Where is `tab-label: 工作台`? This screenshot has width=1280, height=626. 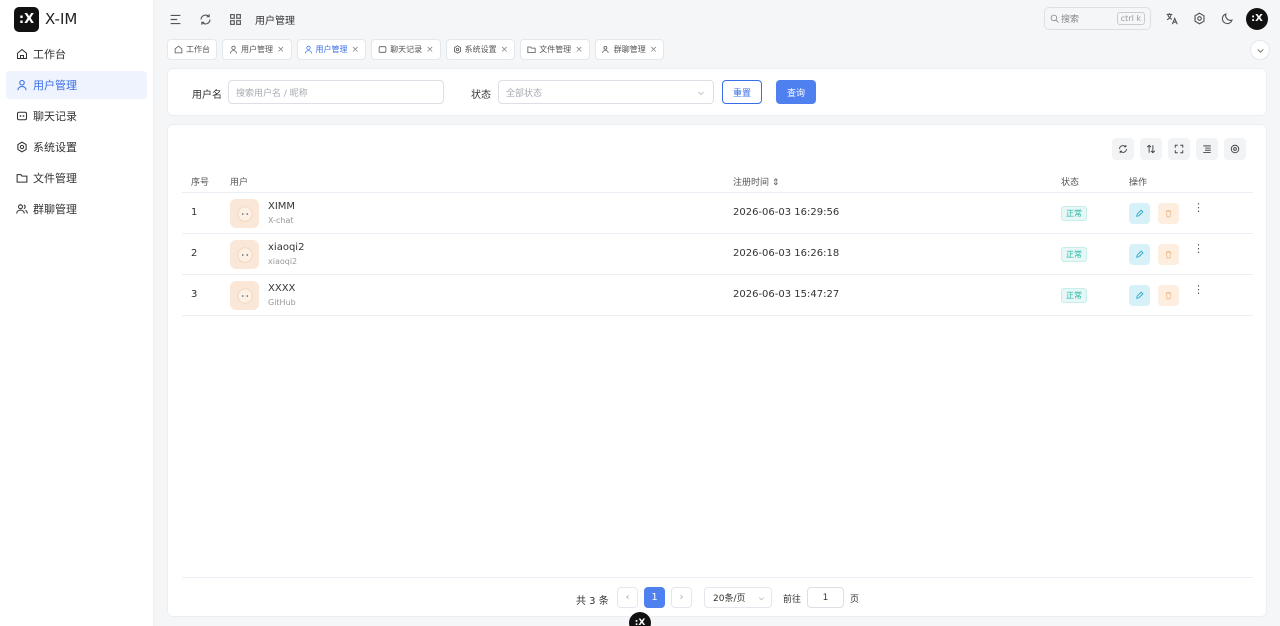
tab-label: 工作台 is located at coordinates (198, 49).